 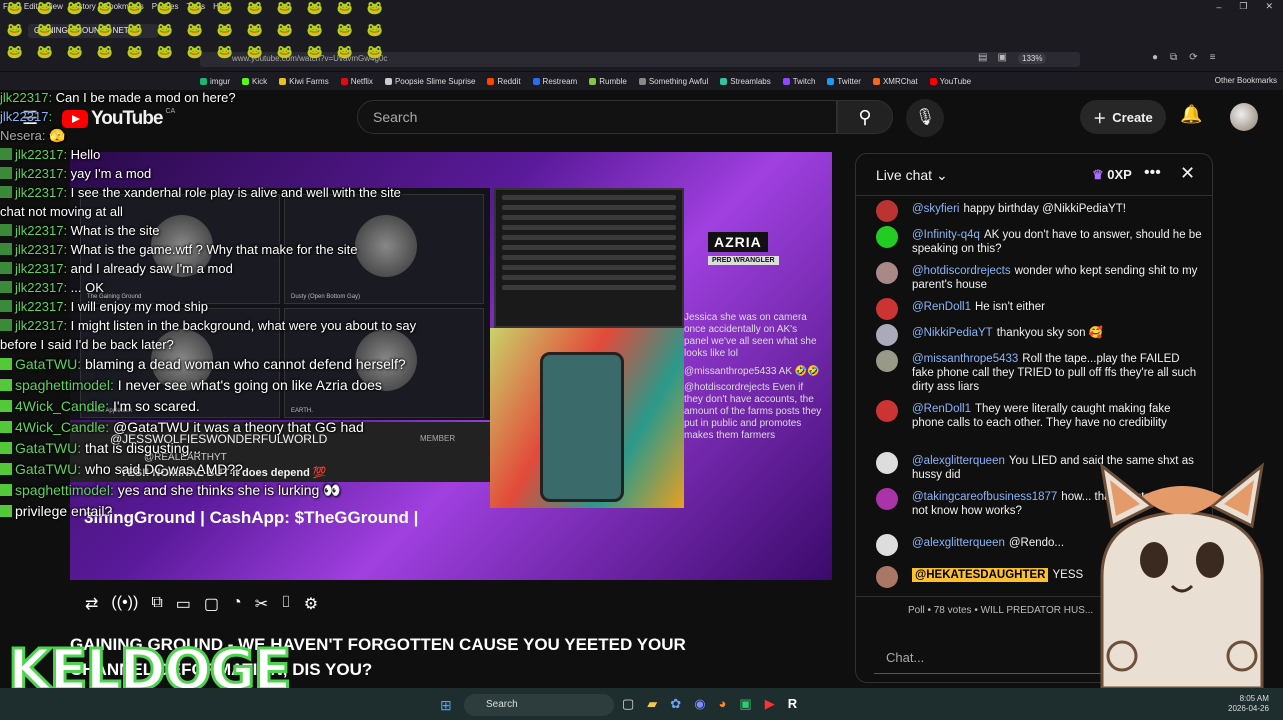 I want to click on menu-item-help: Help, so click(x=221, y=6).